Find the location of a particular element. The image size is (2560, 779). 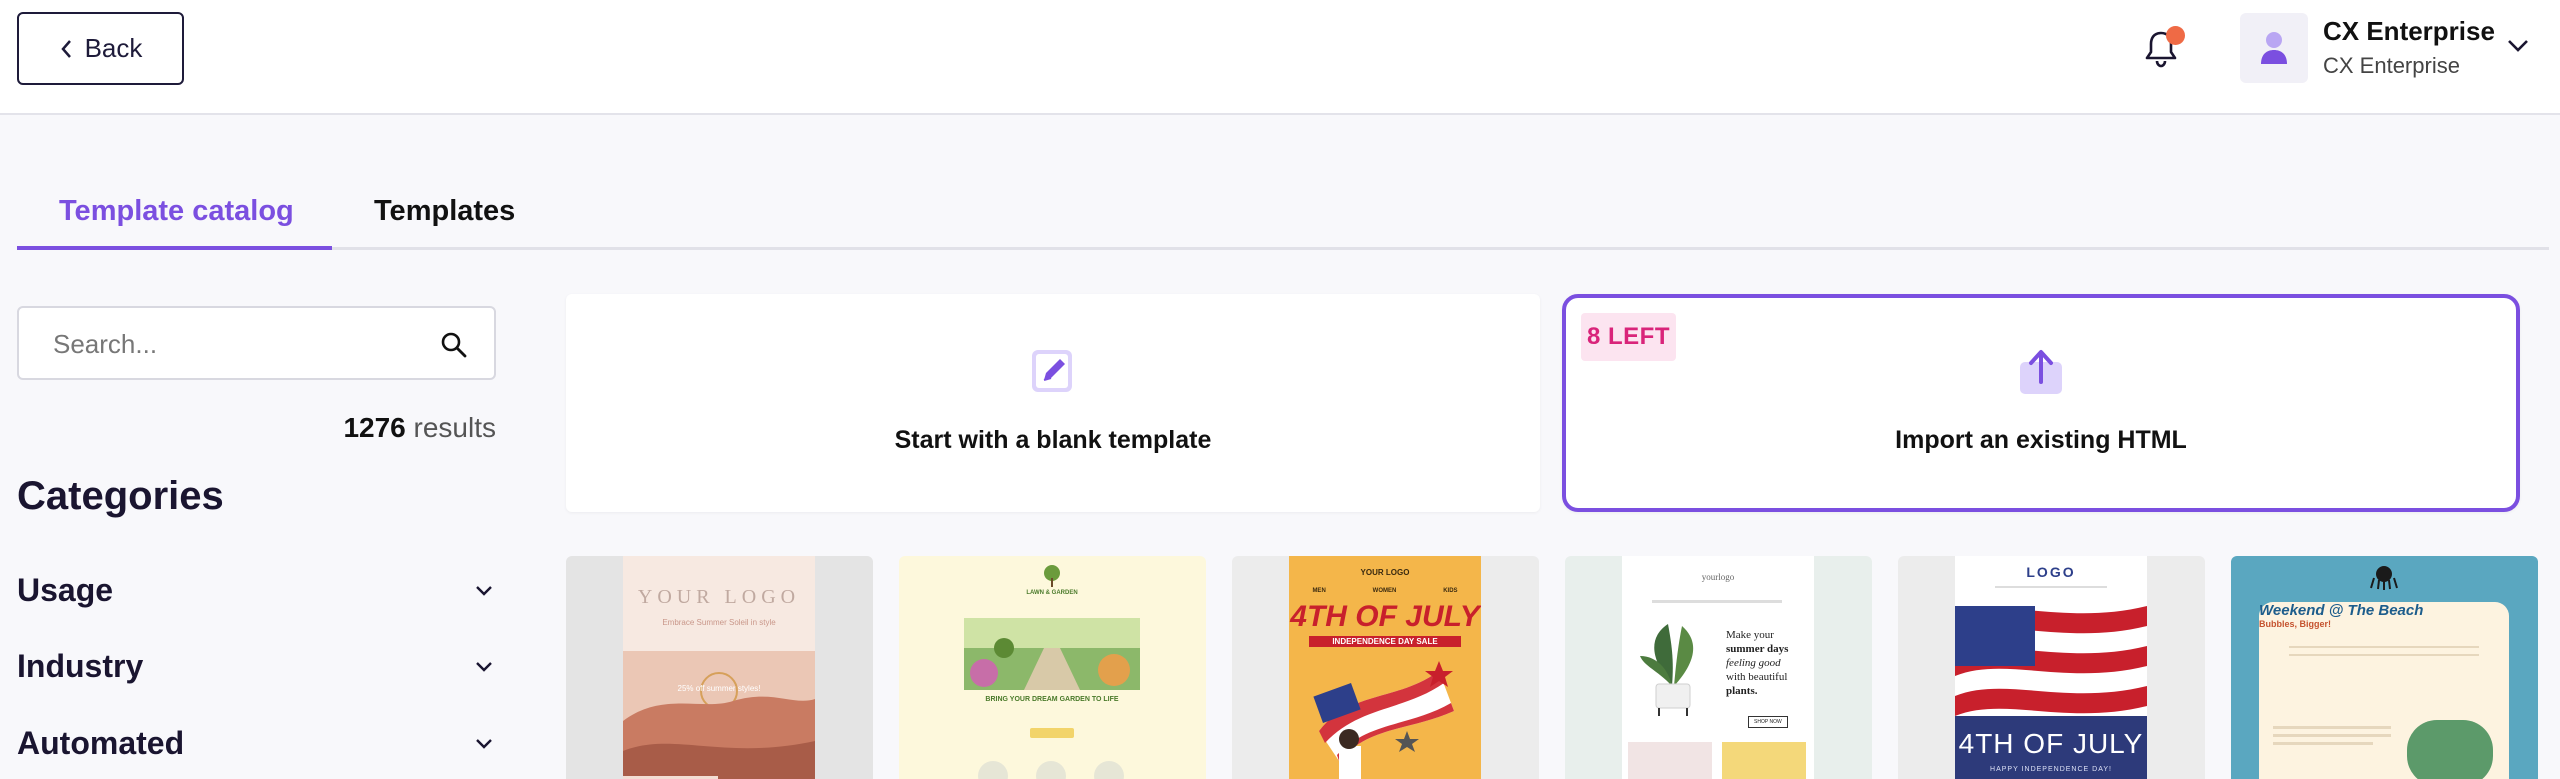

thumb-nav: MEN WOMEN KIDS is located at coordinates (1385, 591).